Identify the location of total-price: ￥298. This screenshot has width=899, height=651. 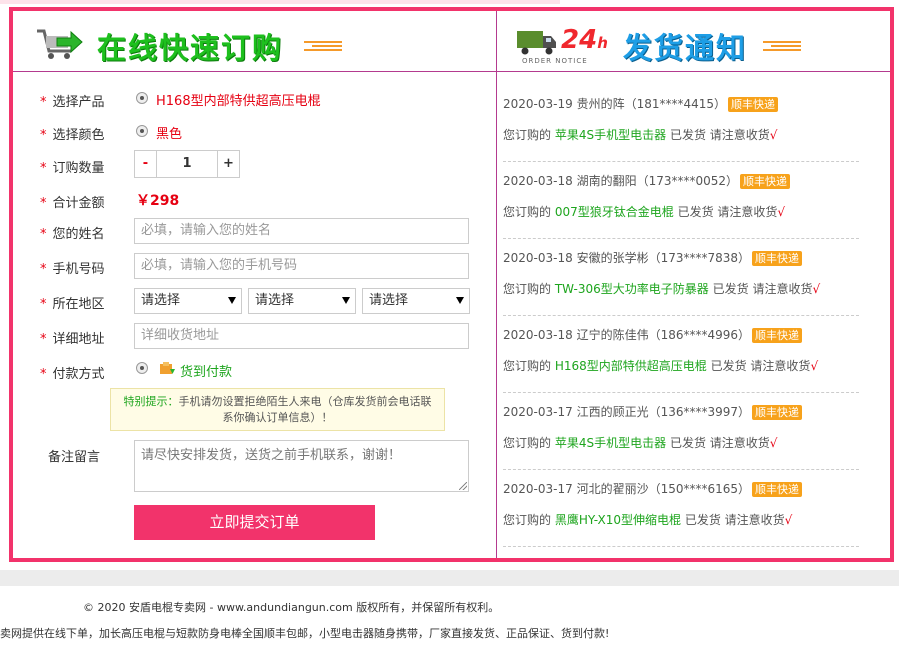
(158, 201).